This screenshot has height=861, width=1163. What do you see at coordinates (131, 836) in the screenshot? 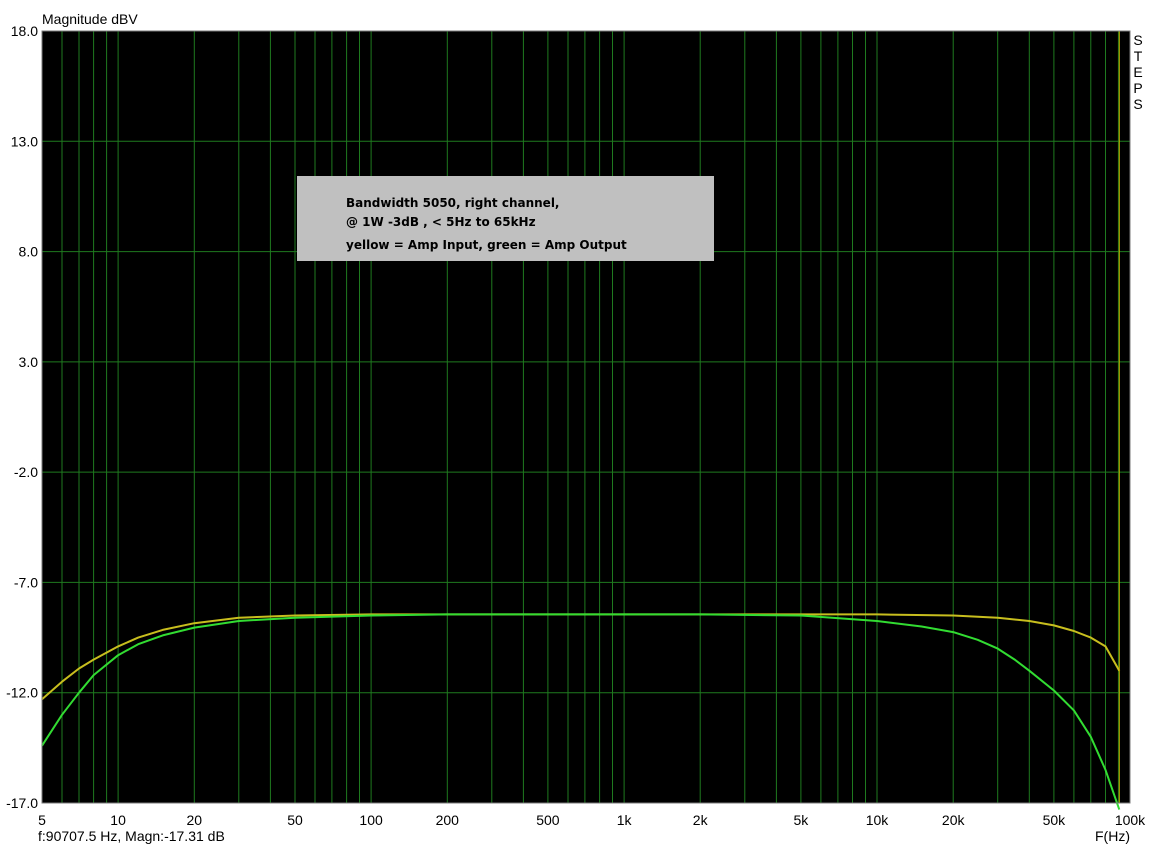
I see `status-readout: f:90707.5 Hz, Magn:-17.31 dB` at bounding box center [131, 836].